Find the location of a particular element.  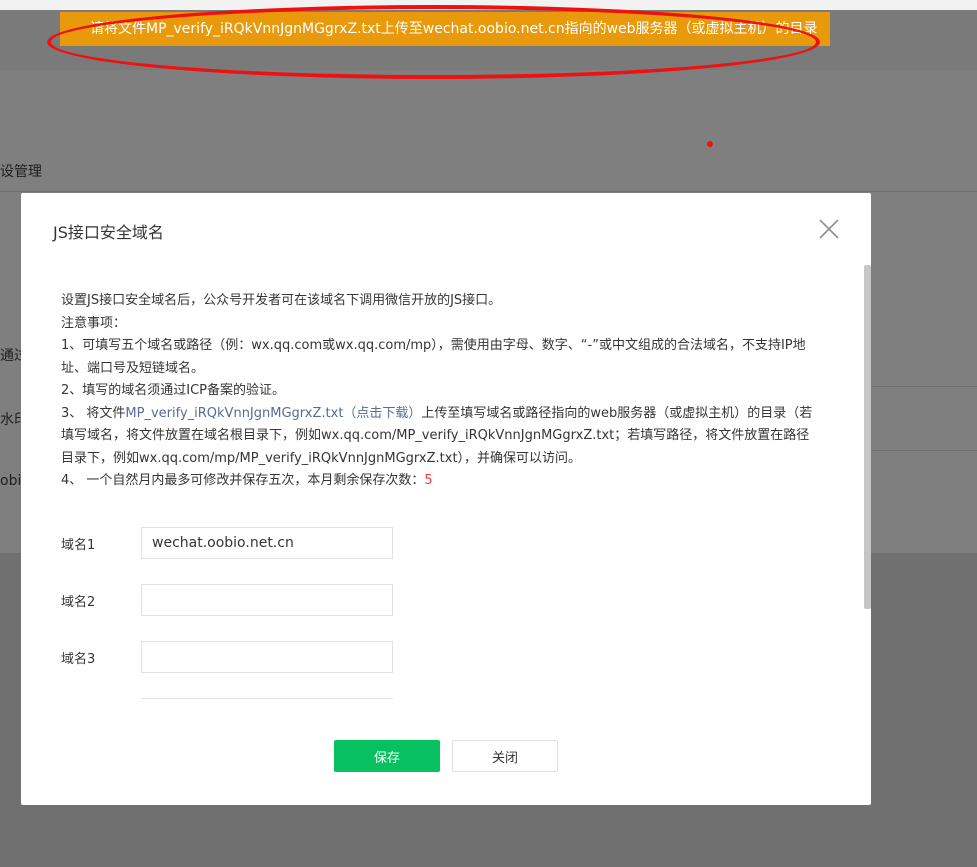

domain-label-1: 域名1 is located at coordinates (78, 545).